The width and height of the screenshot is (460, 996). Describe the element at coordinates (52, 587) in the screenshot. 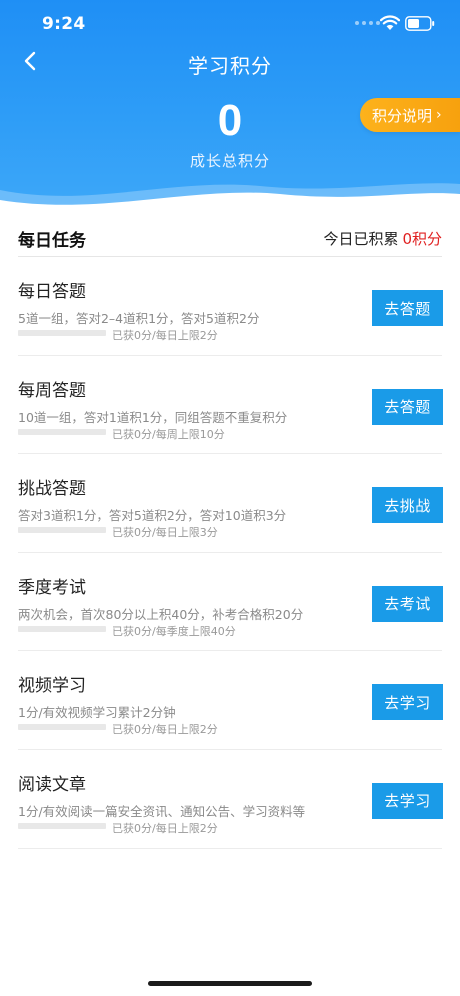

I see `task-title: 季度考试` at that location.